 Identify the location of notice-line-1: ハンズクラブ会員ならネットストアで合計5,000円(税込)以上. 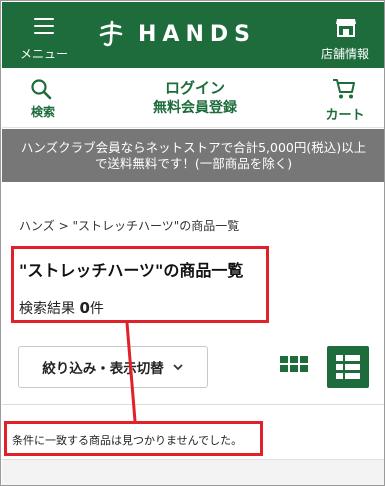
(193, 147).